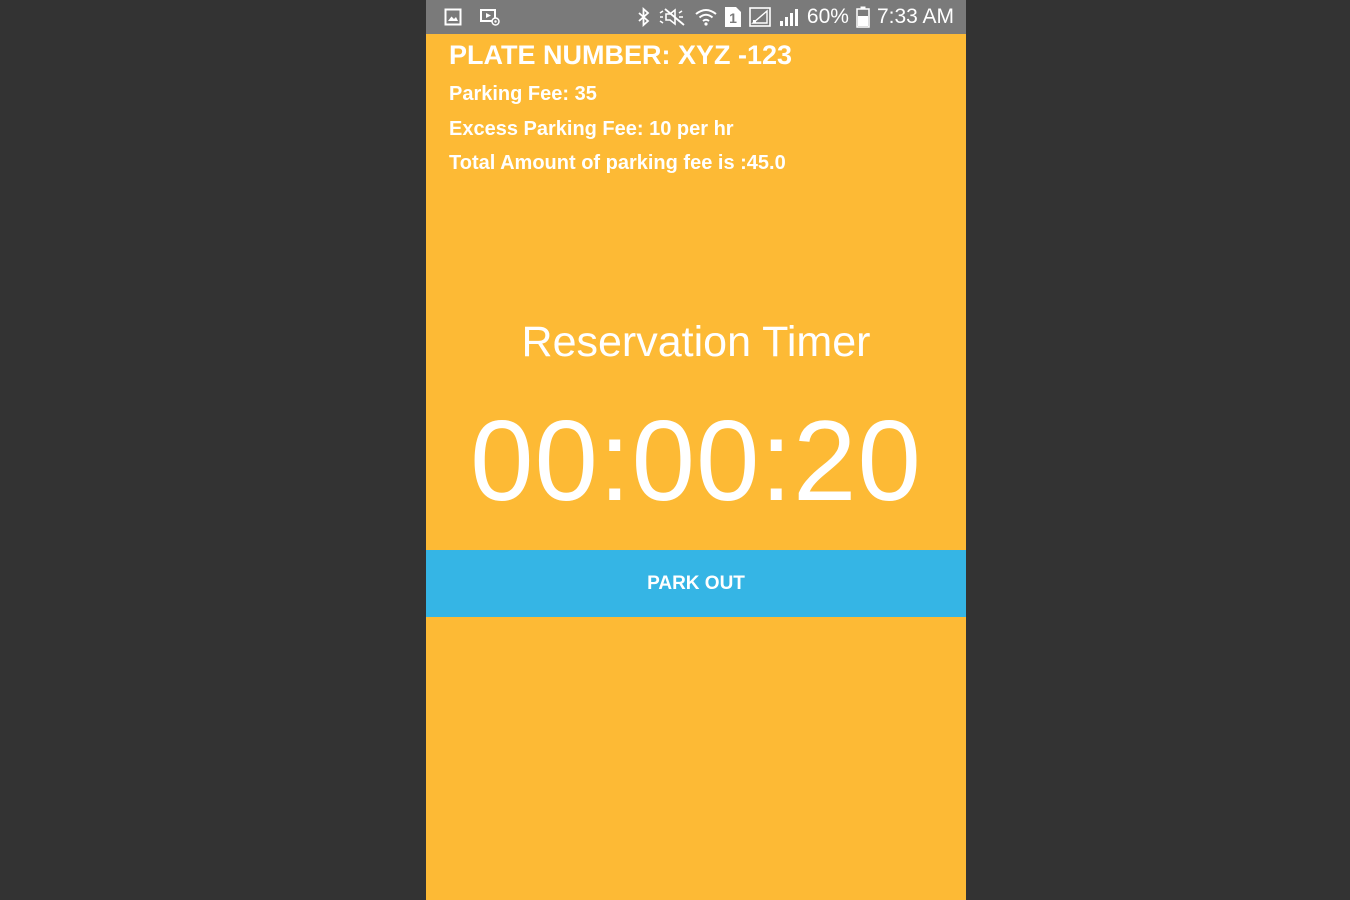  What do you see at coordinates (523, 94) in the screenshot?
I see `parking-fee: Parking Fee: 35` at bounding box center [523, 94].